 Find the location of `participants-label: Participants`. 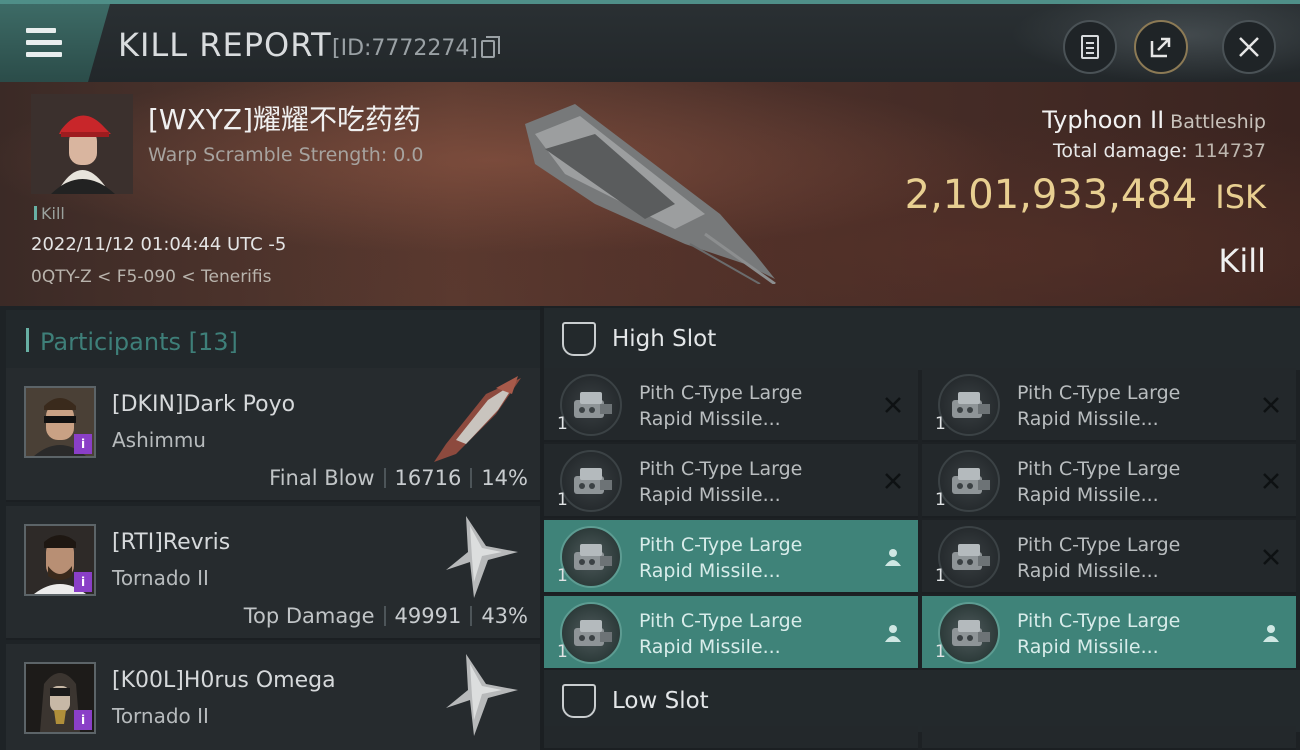

participants-label: Participants is located at coordinates (110, 342).